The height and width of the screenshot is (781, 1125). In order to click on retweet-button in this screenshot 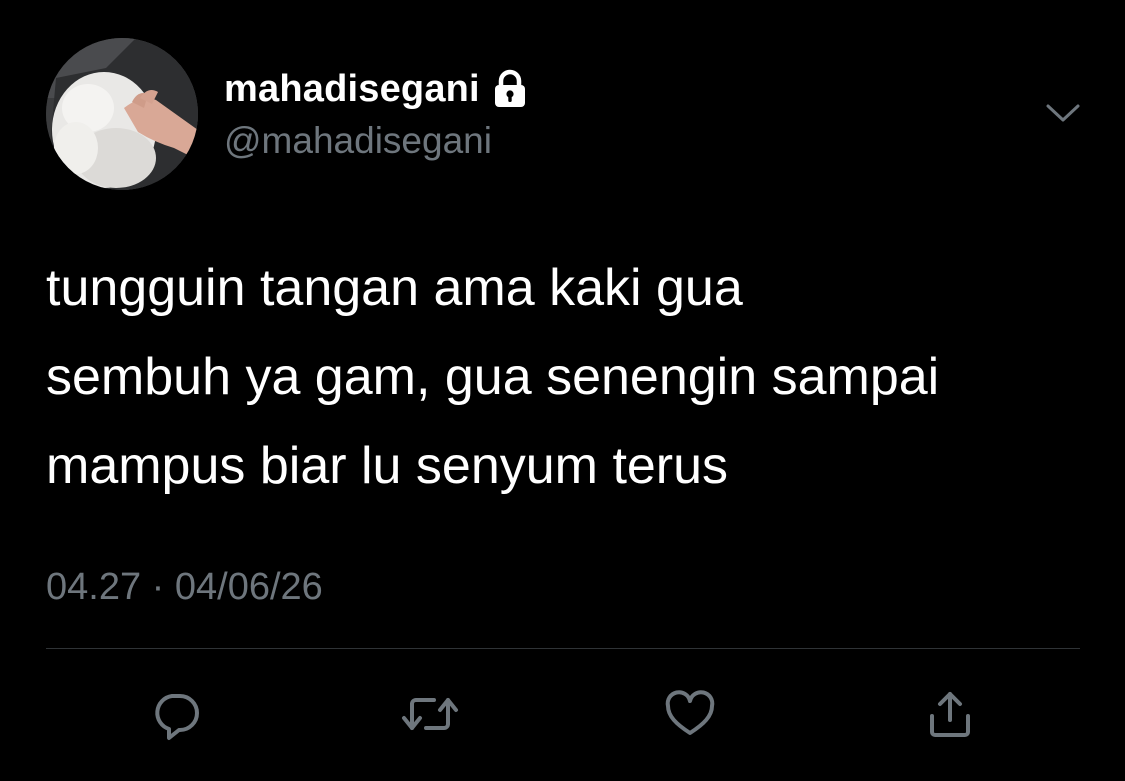, I will do `click(430, 714)`.